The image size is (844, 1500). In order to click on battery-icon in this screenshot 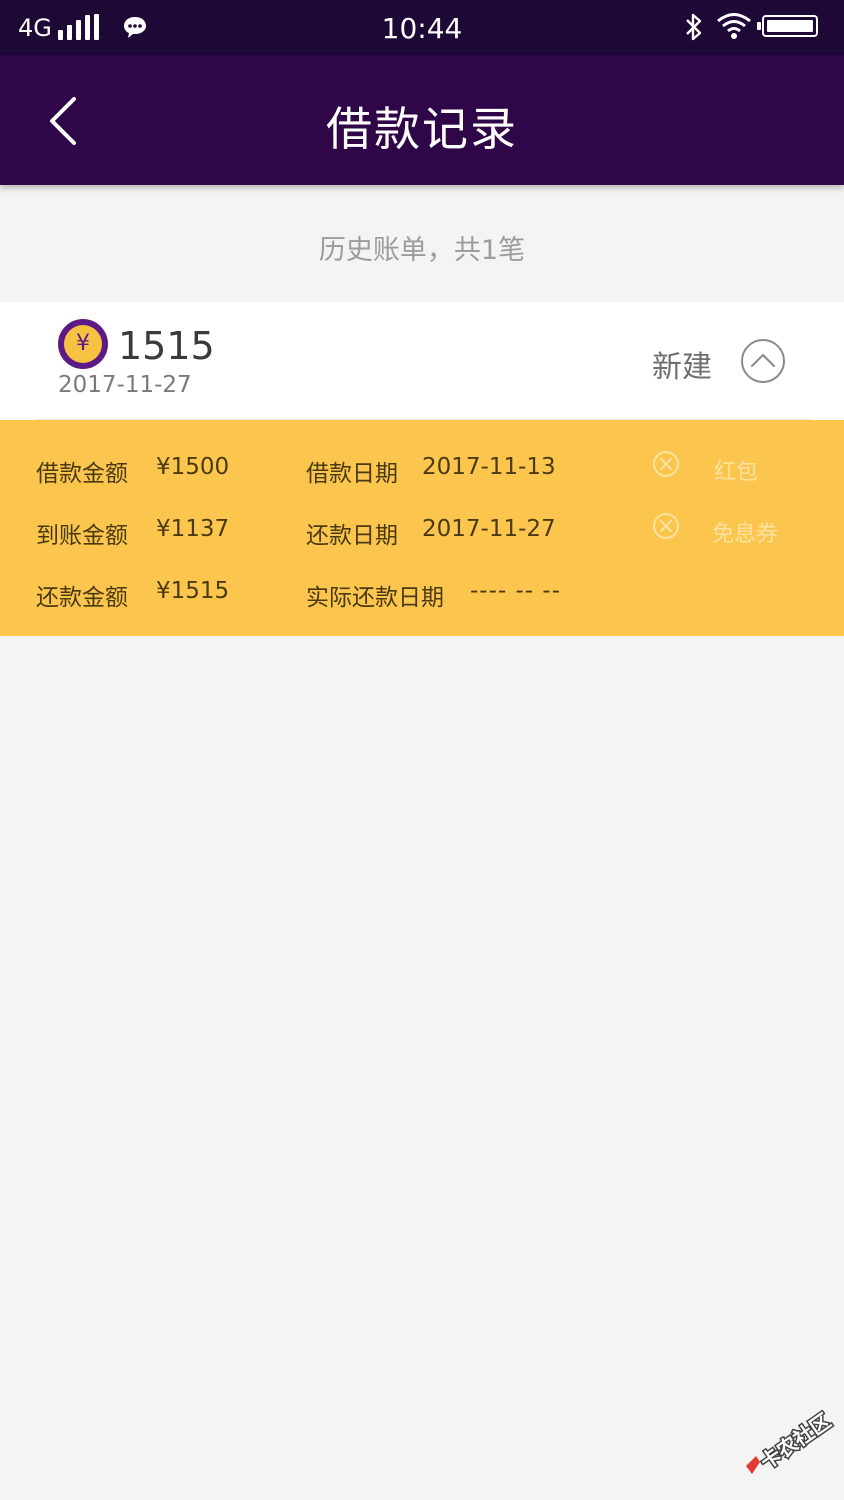, I will do `click(787, 26)`.